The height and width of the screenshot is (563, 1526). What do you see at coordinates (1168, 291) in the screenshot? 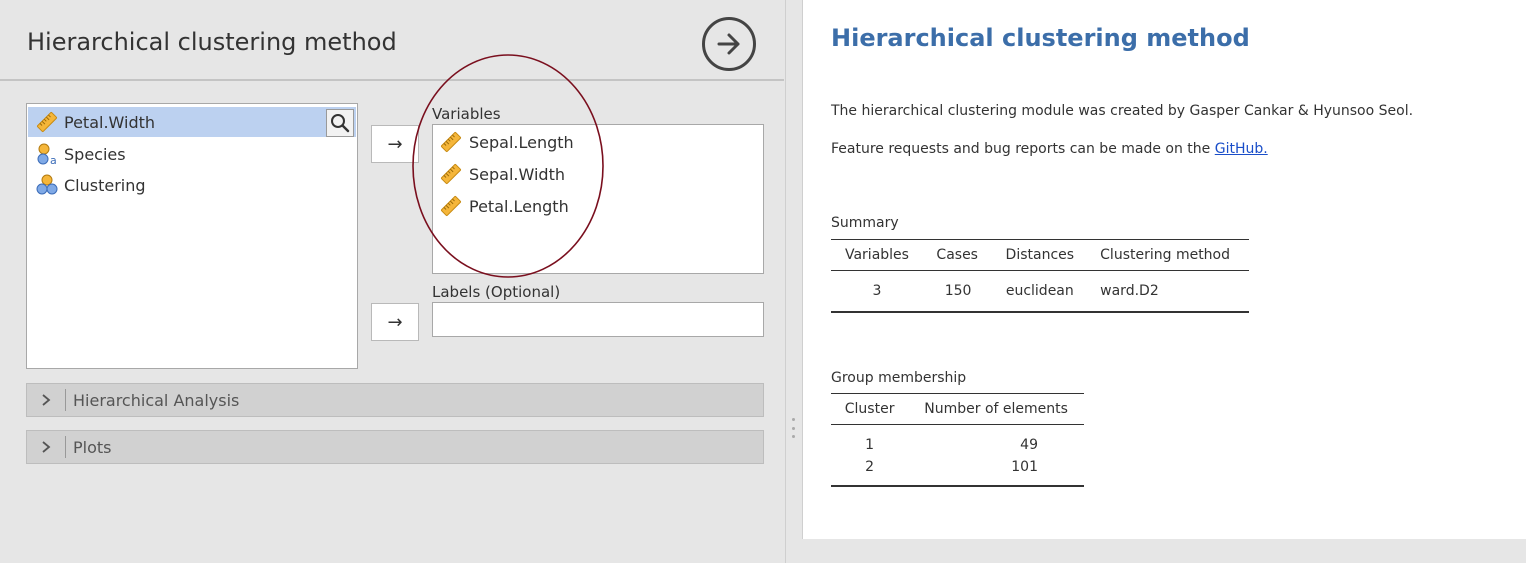
I see `table-cell: ward.D2` at bounding box center [1168, 291].